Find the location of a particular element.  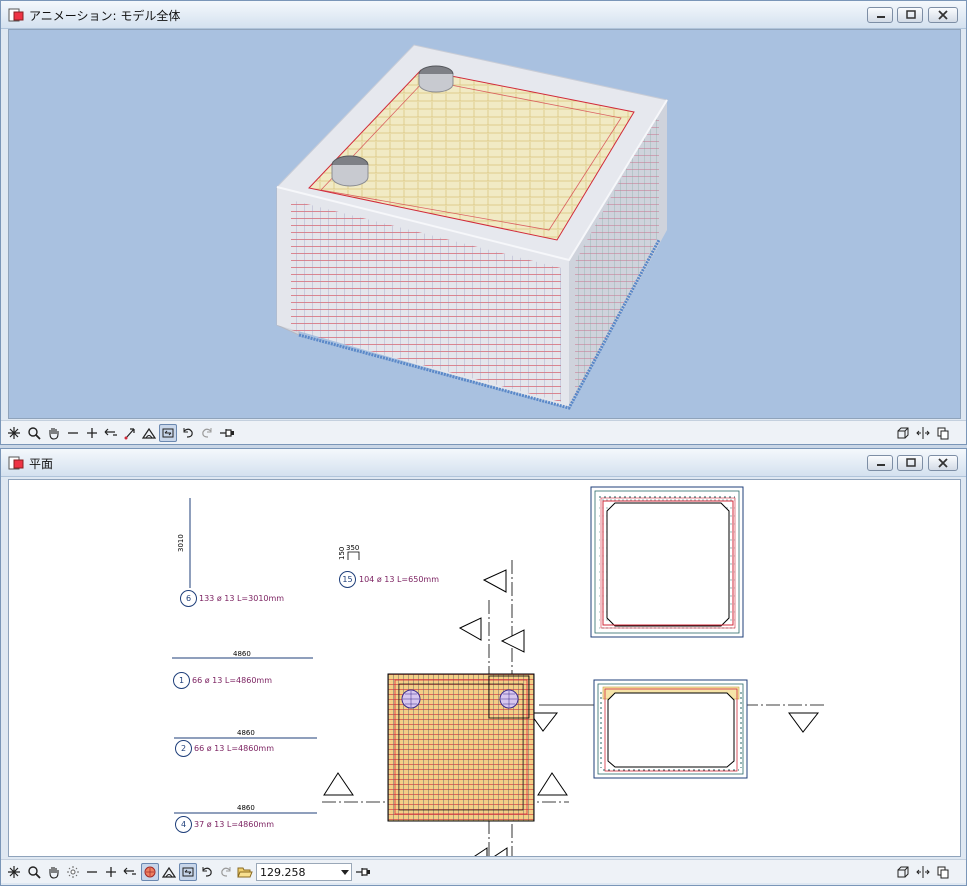

animation-titlebar: アニメーション: モデル全体 is located at coordinates (483, 15).